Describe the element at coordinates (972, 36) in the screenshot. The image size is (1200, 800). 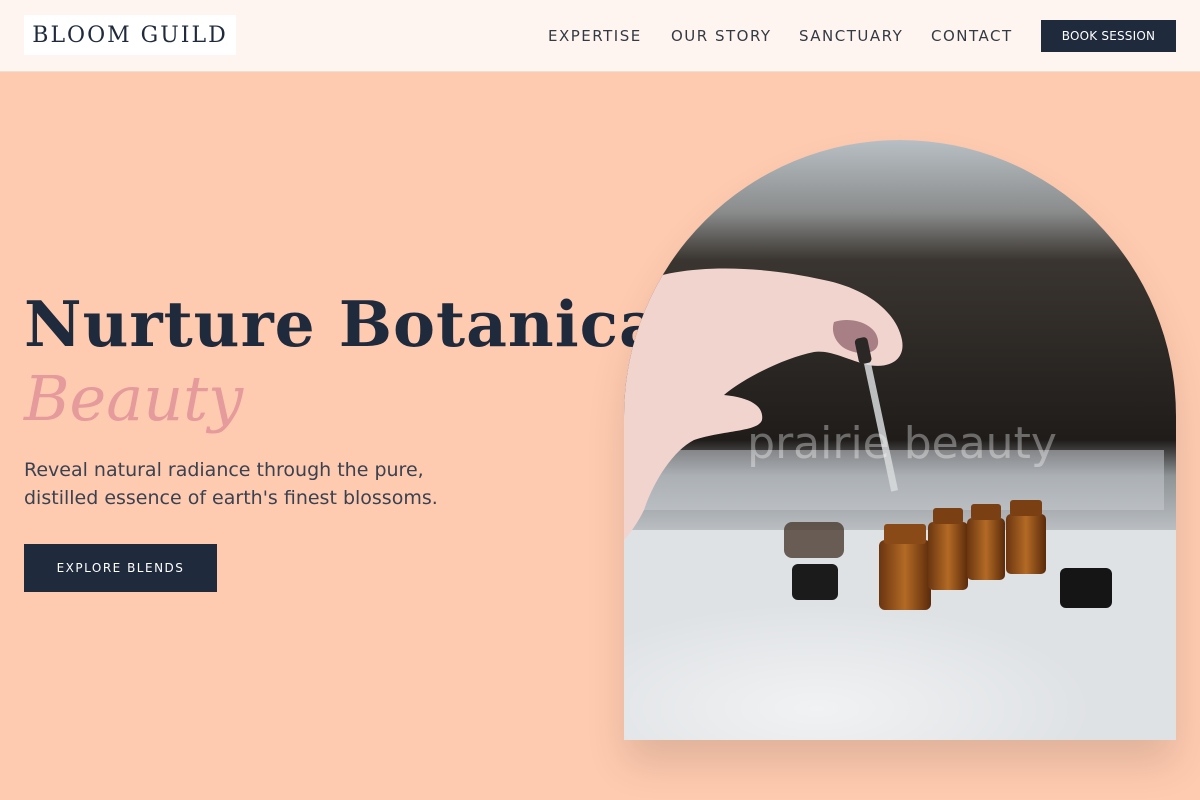
I see `nav-link-contact: CONTACT` at that location.